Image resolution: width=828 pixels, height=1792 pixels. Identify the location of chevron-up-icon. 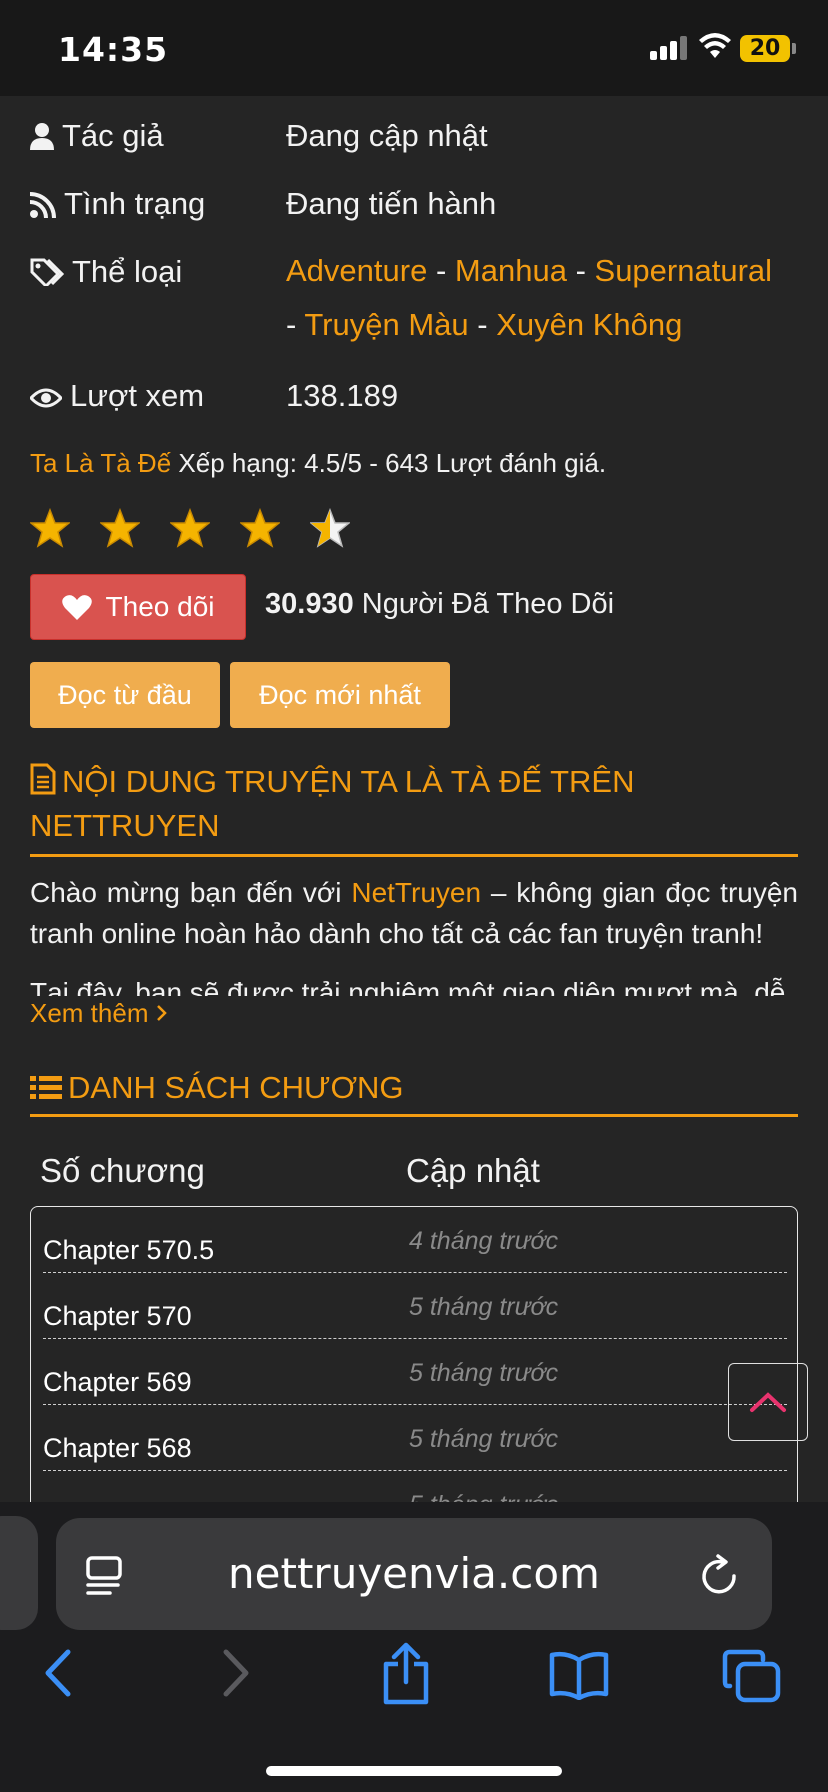
(768, 1402).